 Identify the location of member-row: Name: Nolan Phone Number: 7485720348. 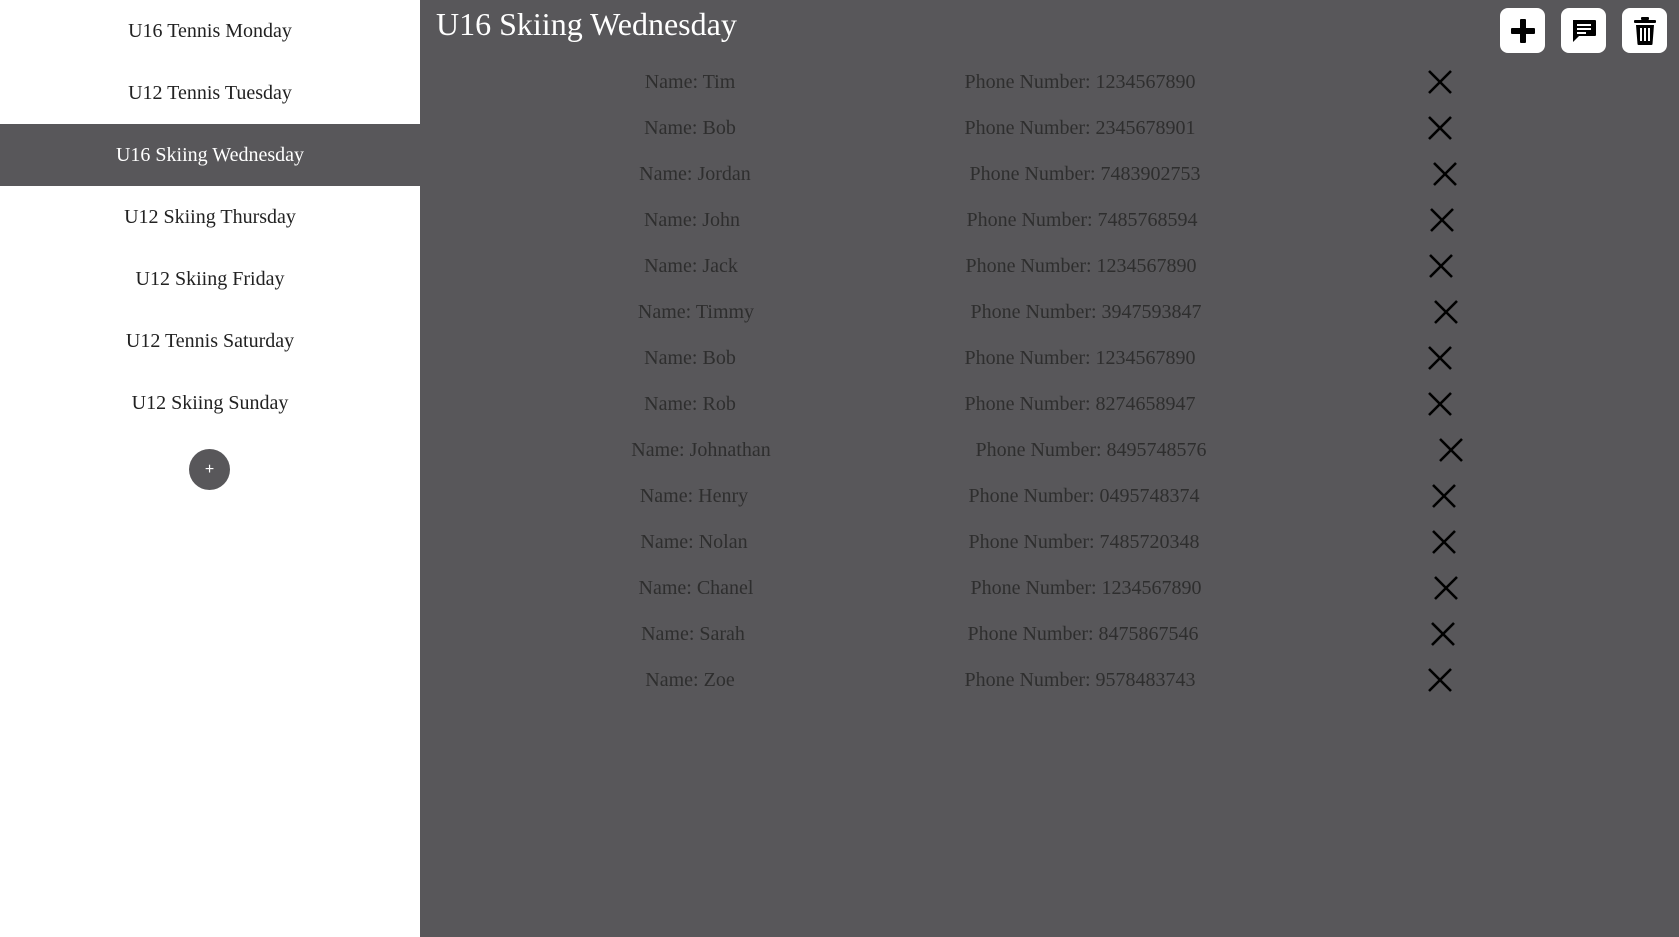
(1049, 542).